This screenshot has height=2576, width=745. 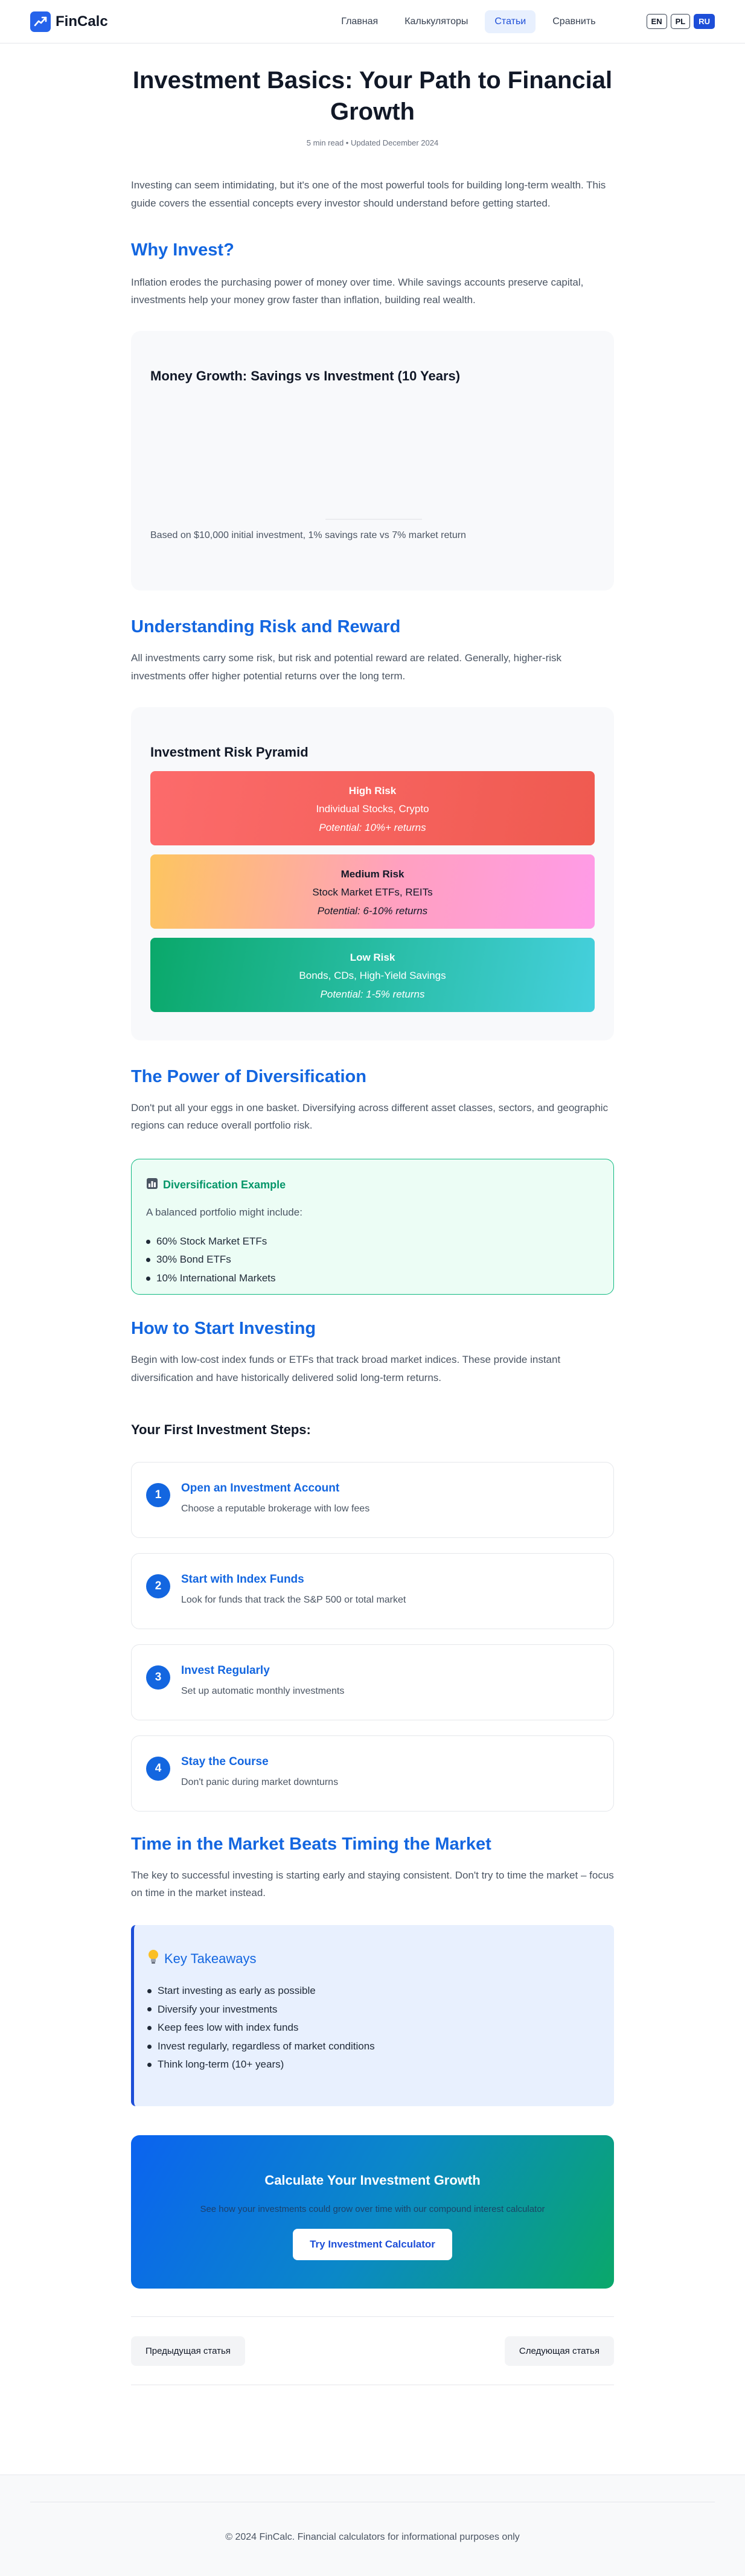 I want to click on list-item: Keep fees low with index funds, so click(x=373, y=2028).